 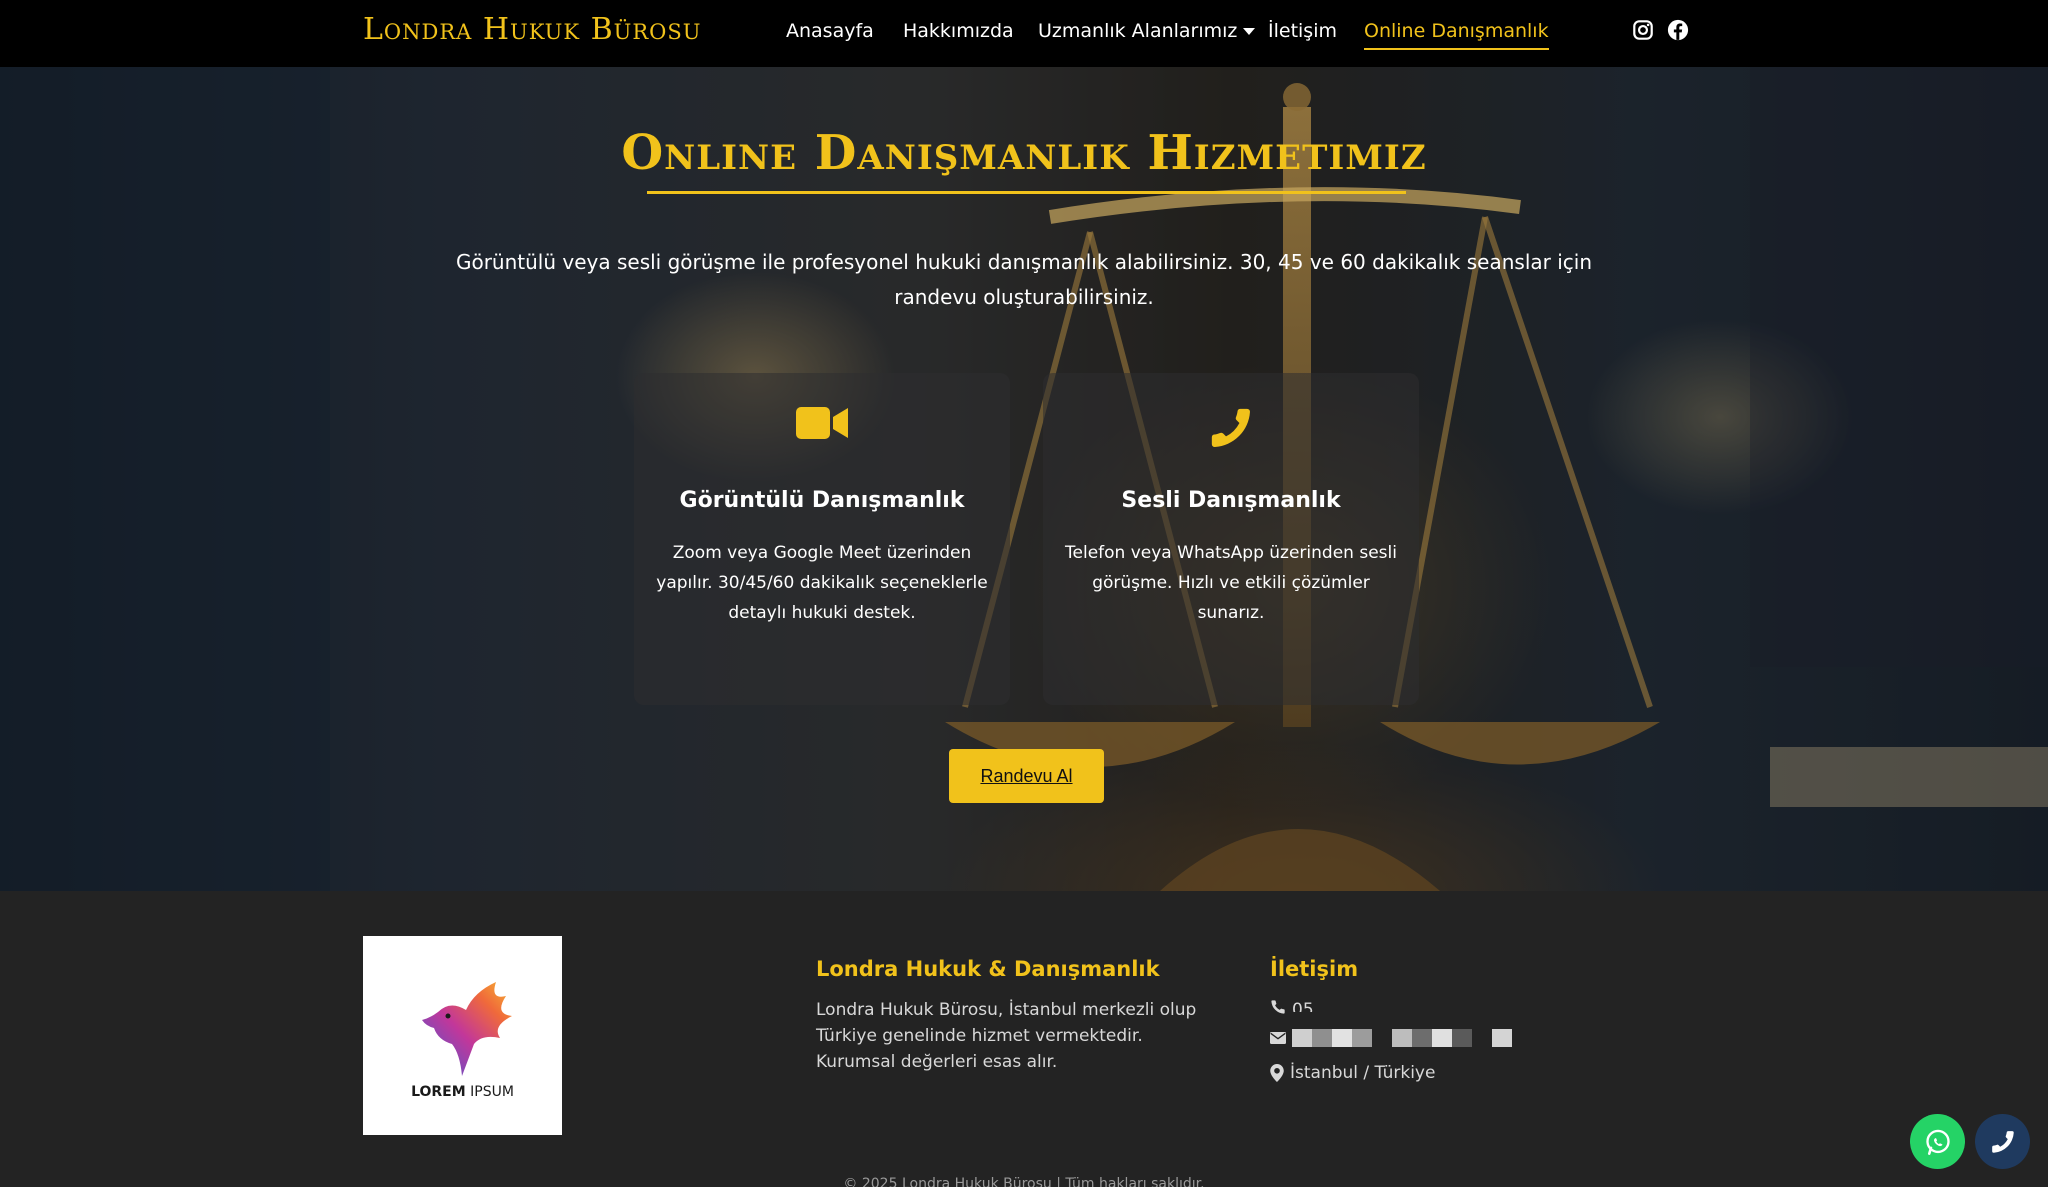 What do you see at coordinates (822, 425) in the screenshot?
I see `video-camera-icon` at bounding box center [822, 425].